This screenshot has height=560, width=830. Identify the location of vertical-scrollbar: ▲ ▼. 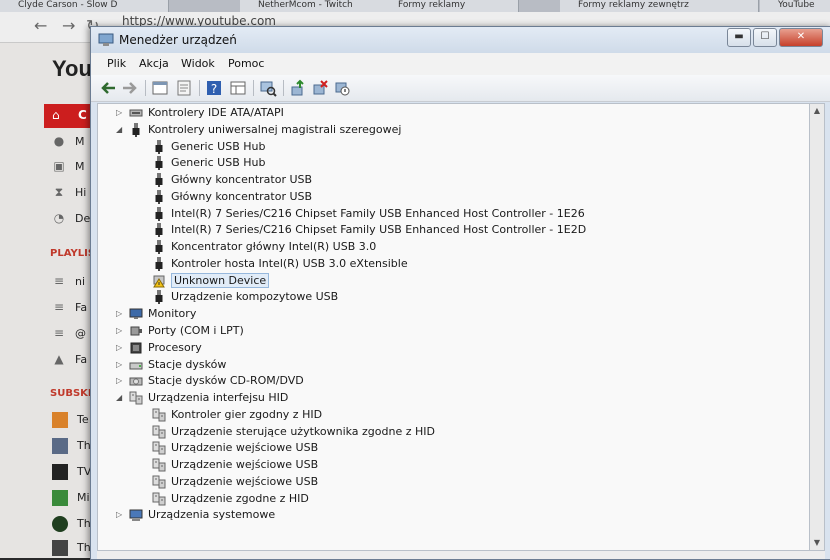
(817, 327).